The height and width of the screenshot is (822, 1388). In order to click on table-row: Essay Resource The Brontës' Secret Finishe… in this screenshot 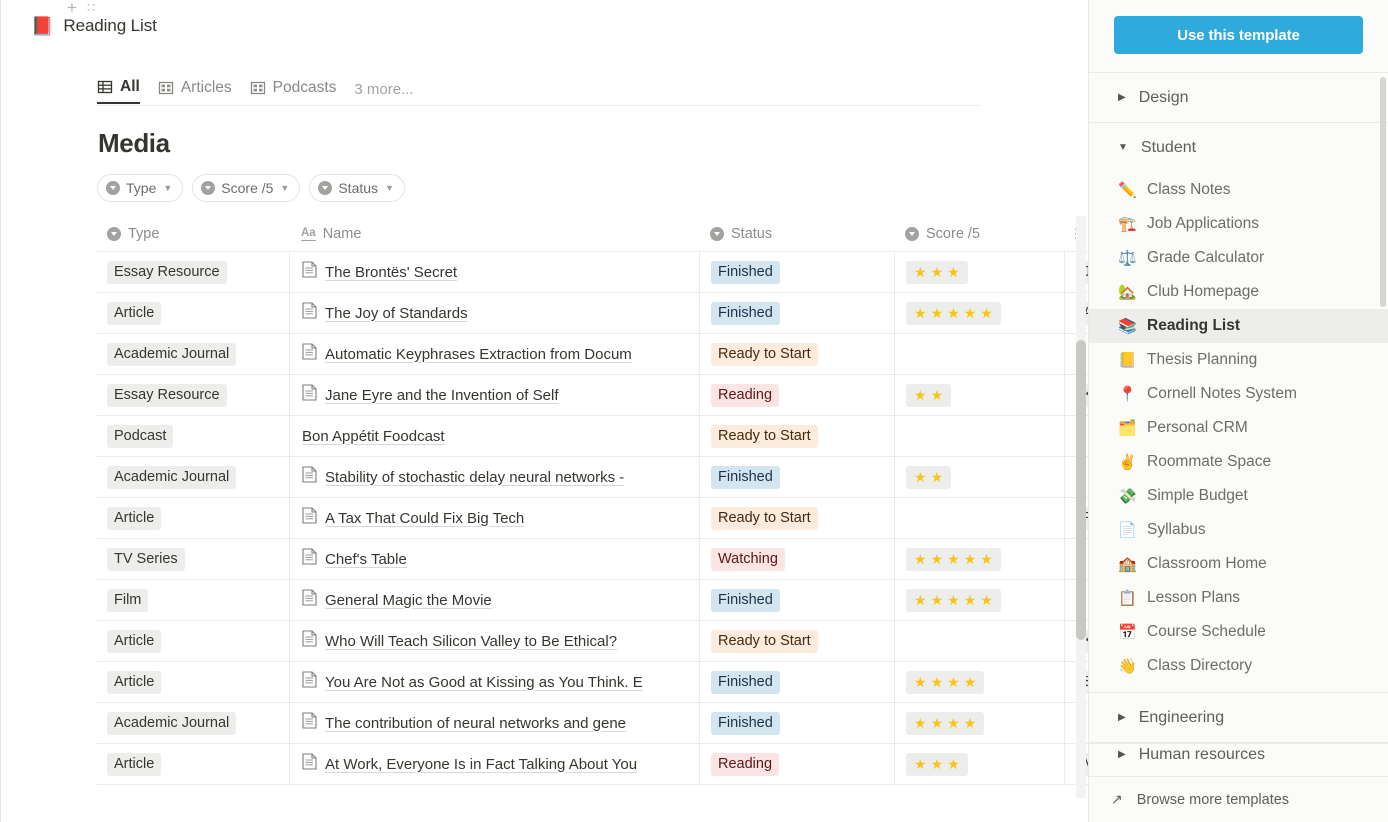, I will do `click(592, 272)`.